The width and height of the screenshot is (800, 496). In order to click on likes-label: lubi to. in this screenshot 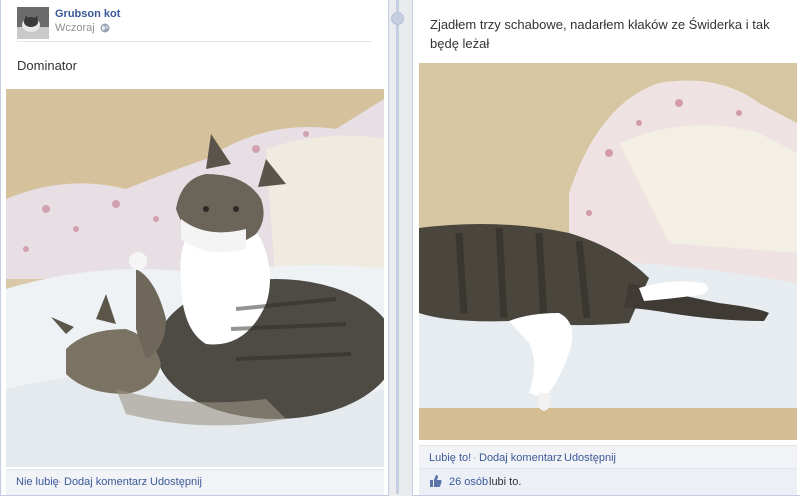, I will do `click(505, 482)`.